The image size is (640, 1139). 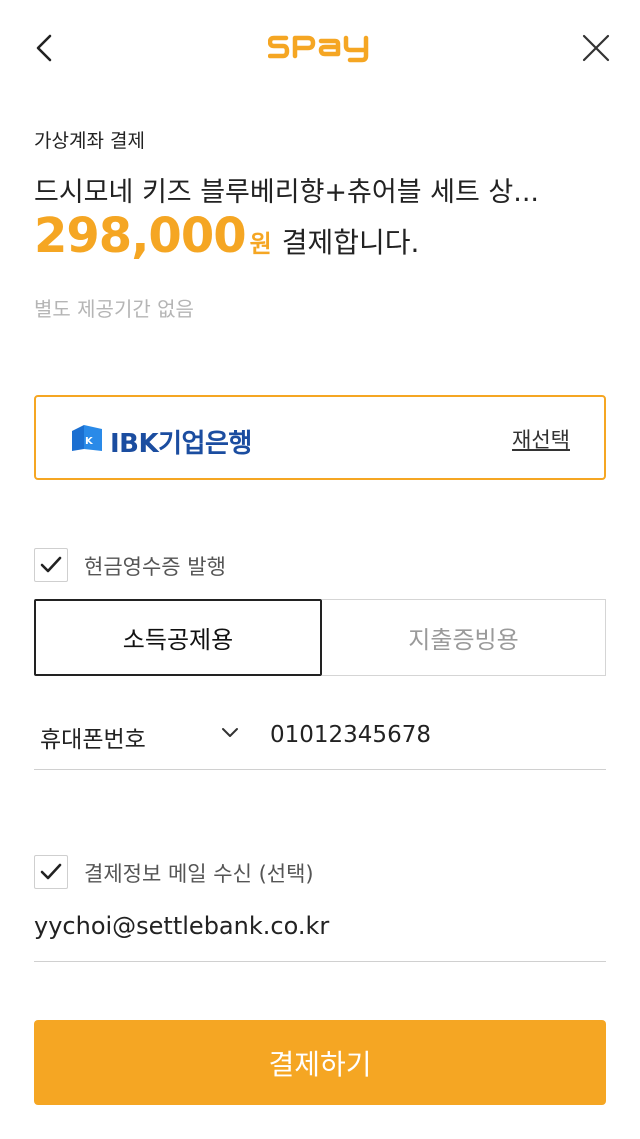 What do you see at coordinates (89, 141) in the screenshot?
I see `payment-method-label: 가상계좌 결제` at bounding box center [89, 141].